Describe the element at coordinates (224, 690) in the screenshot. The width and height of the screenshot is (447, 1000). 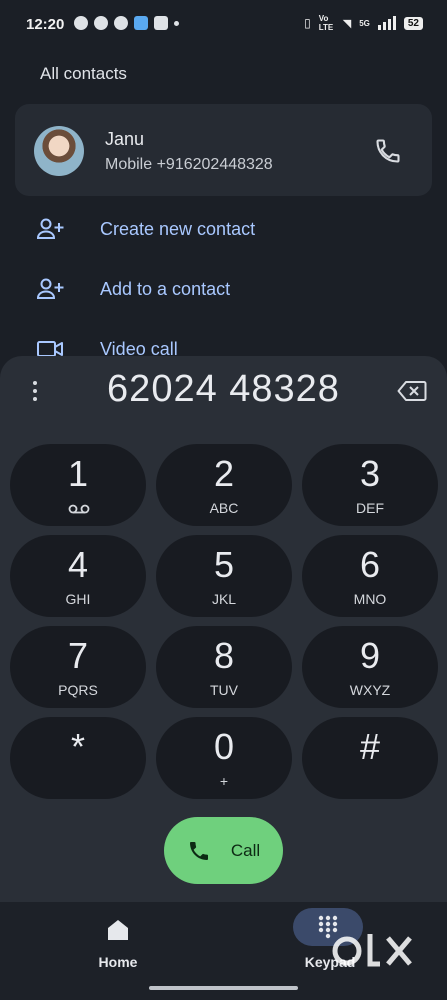
I see `key-letters: TUV` at that location.